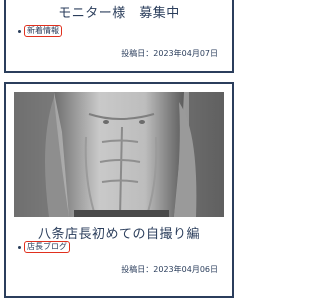  What do you see at coordinates (47, 247) in the screenshot?
I see `category-tag-link: 店長ブログ` at bounding box center [47, 247].